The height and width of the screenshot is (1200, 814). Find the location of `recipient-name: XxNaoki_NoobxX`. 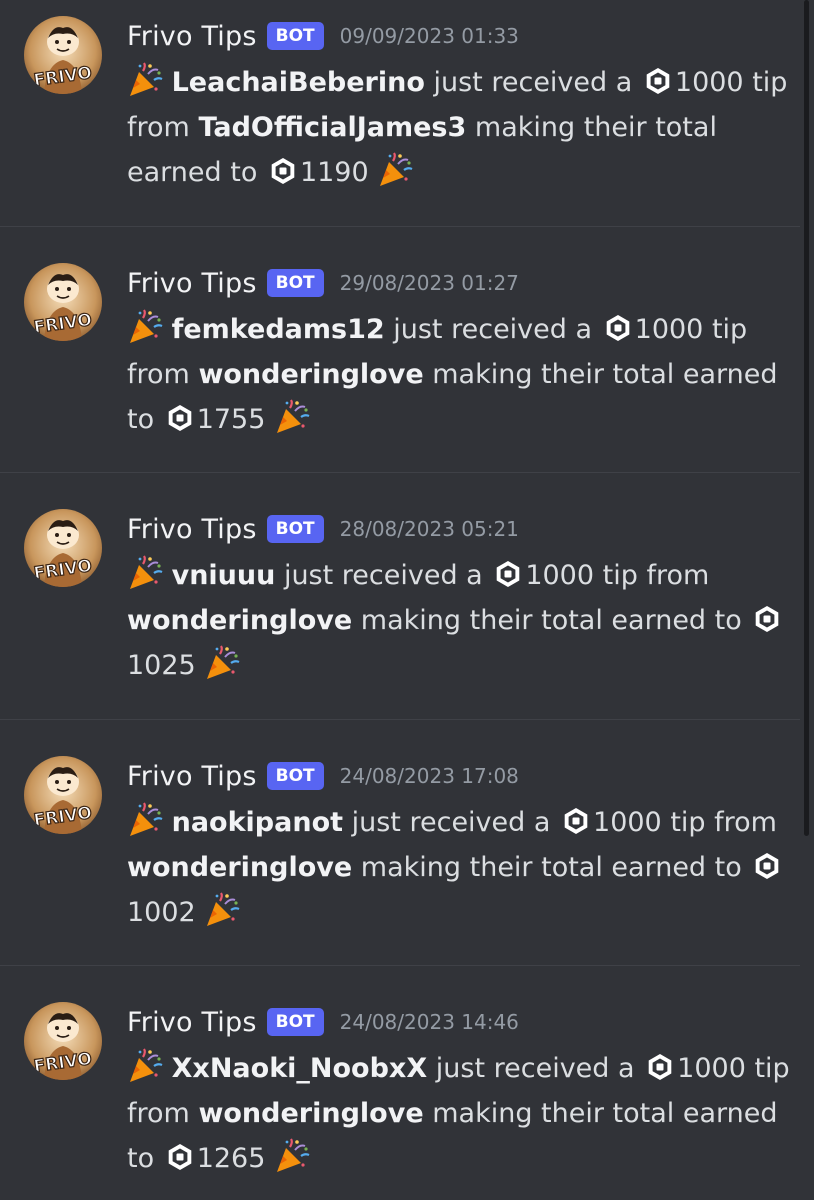

recipient-name: XxNaoki_NoobxX is located at coordinates (299, 1068).